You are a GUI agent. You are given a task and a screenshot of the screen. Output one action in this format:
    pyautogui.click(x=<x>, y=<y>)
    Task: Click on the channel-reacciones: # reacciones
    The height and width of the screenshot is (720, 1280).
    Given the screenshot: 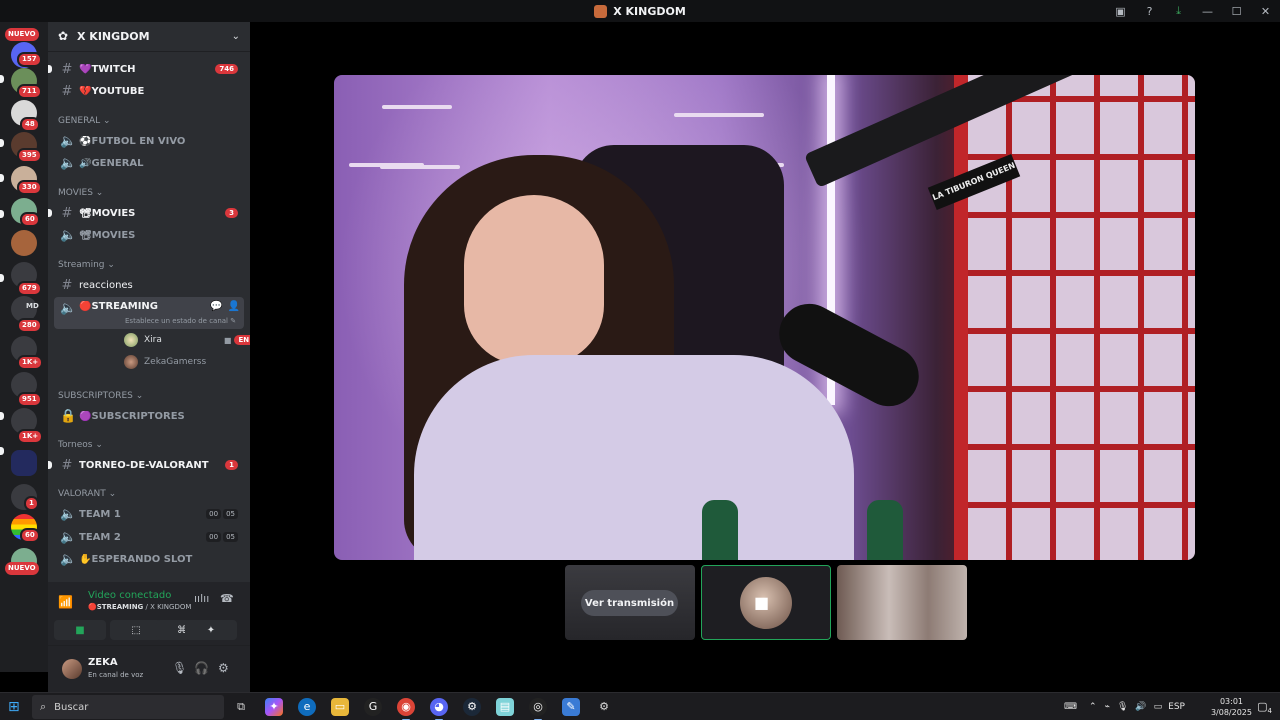 What is the action you would take?
    pyautogui.click(x=149, y=285)
    